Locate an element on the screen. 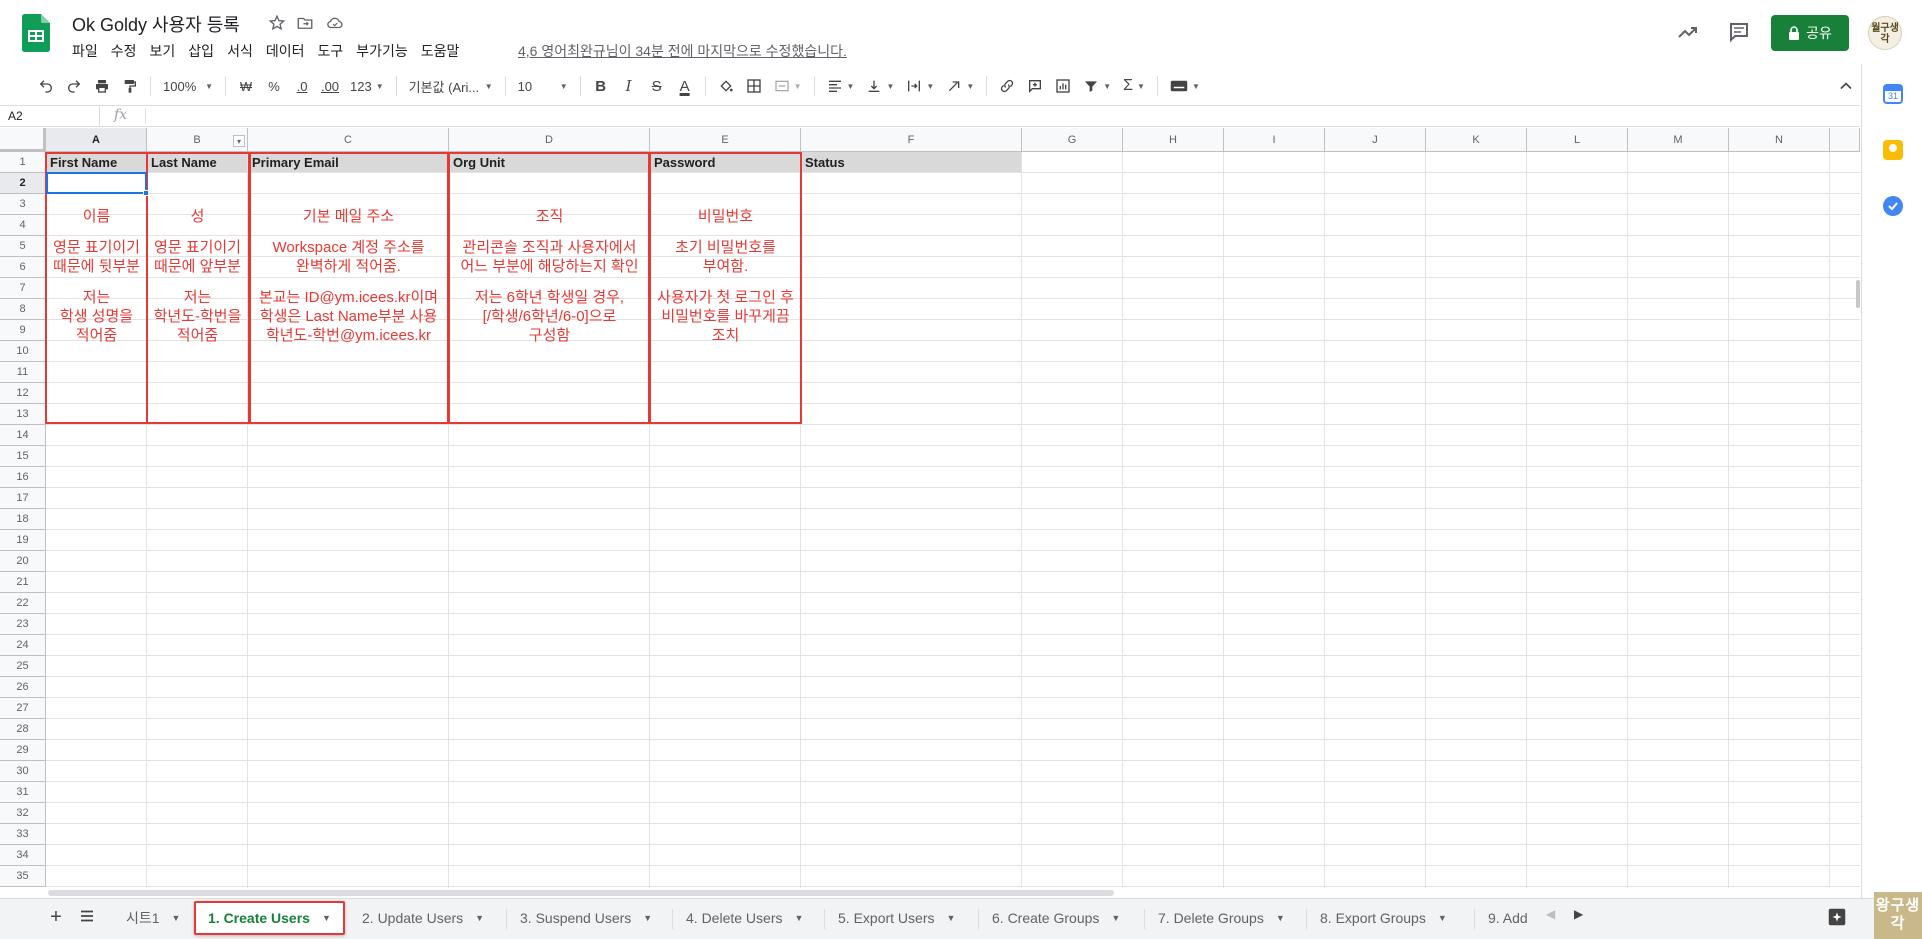 The height and width of the screenshot is (939, 1922). row-header-31: 31 is located at coordinates (23, 792).